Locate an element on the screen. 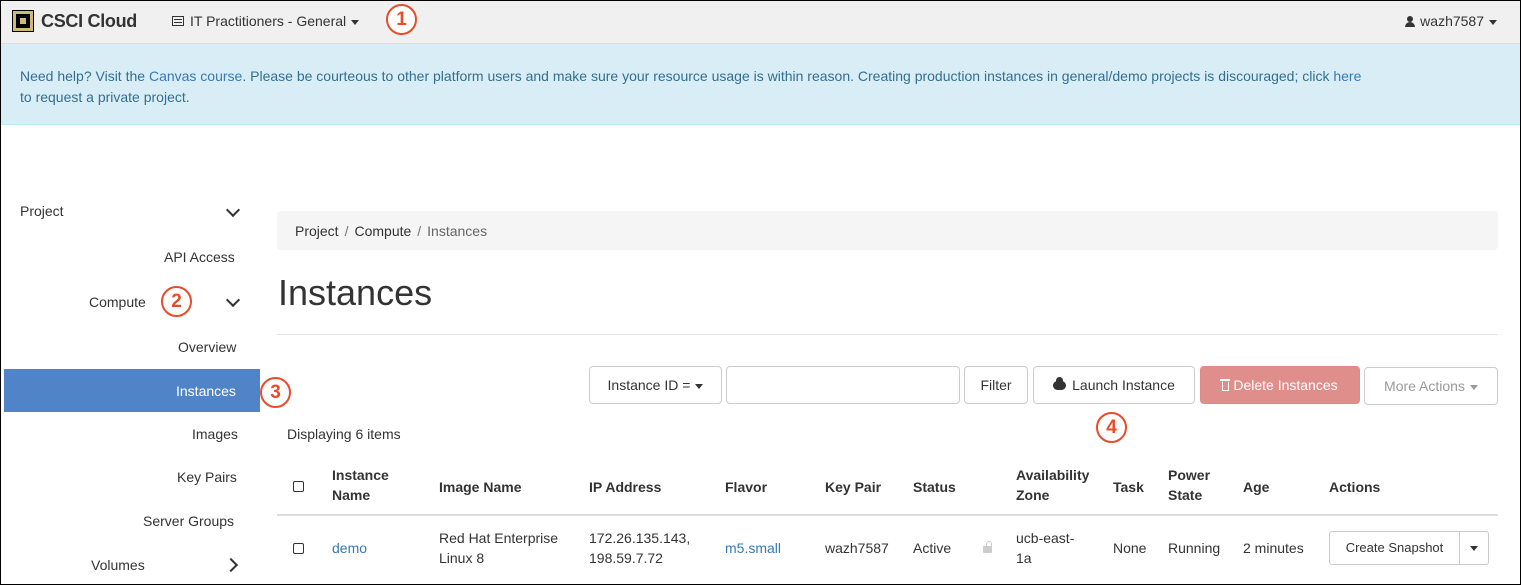  chevron-right-icon is located at coordinates (231, 565).